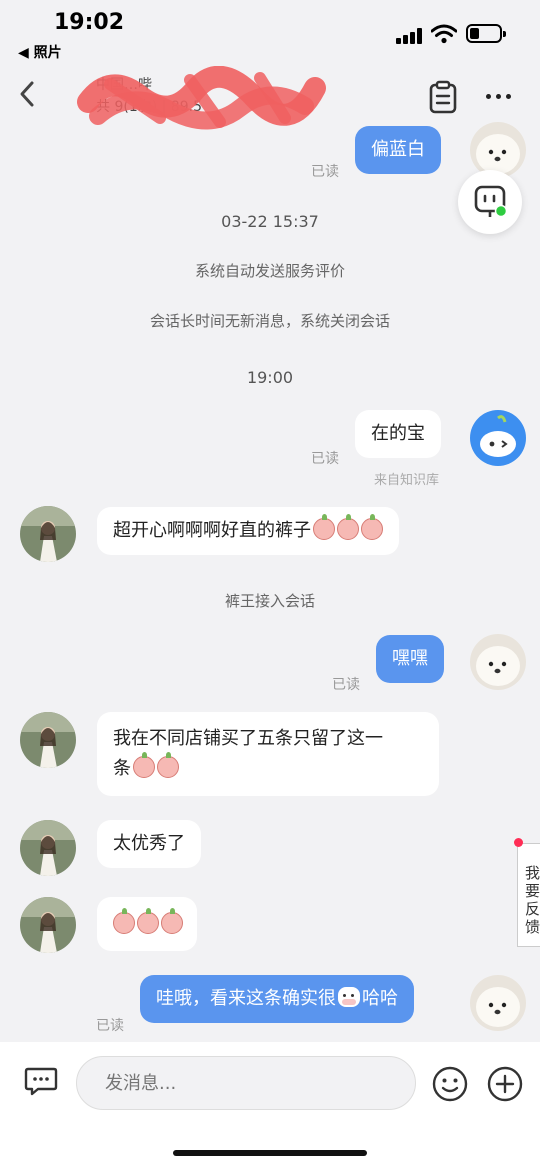 This screenshot has width=540, height=1169. I want to click on incoming-message: 太优秀了, so click(149, 844).